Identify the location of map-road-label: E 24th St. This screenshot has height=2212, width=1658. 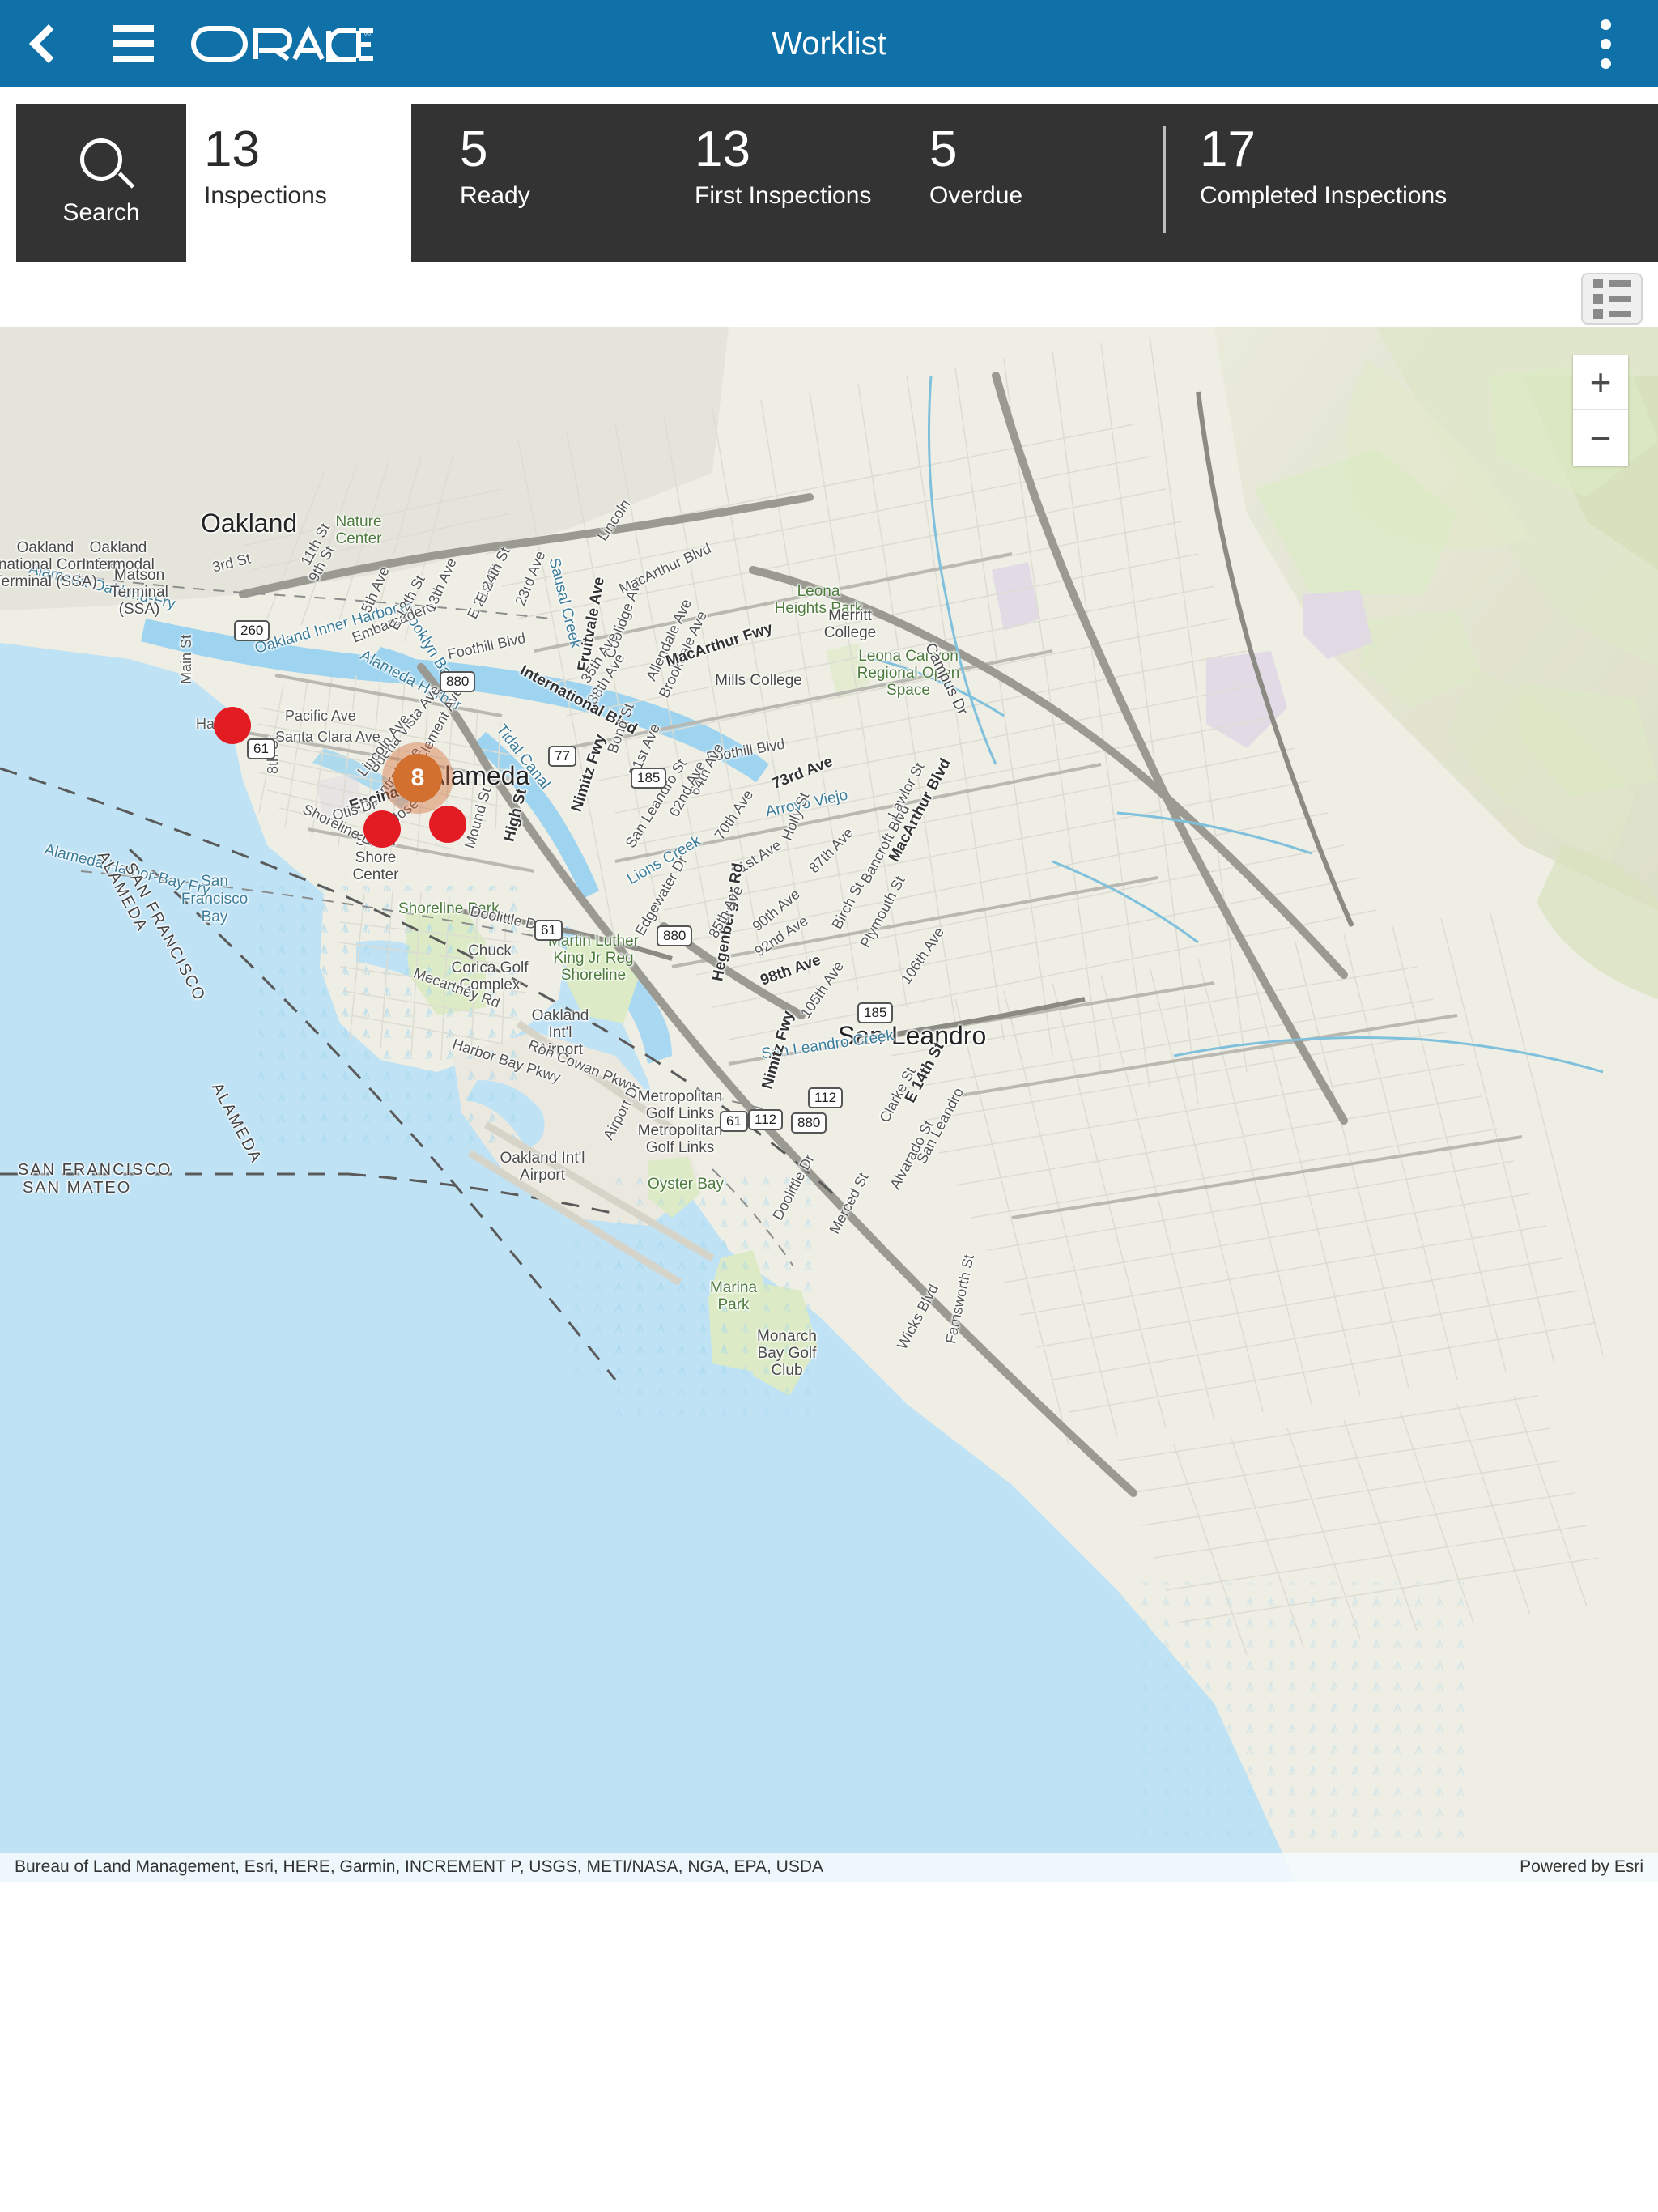
(492, 575).